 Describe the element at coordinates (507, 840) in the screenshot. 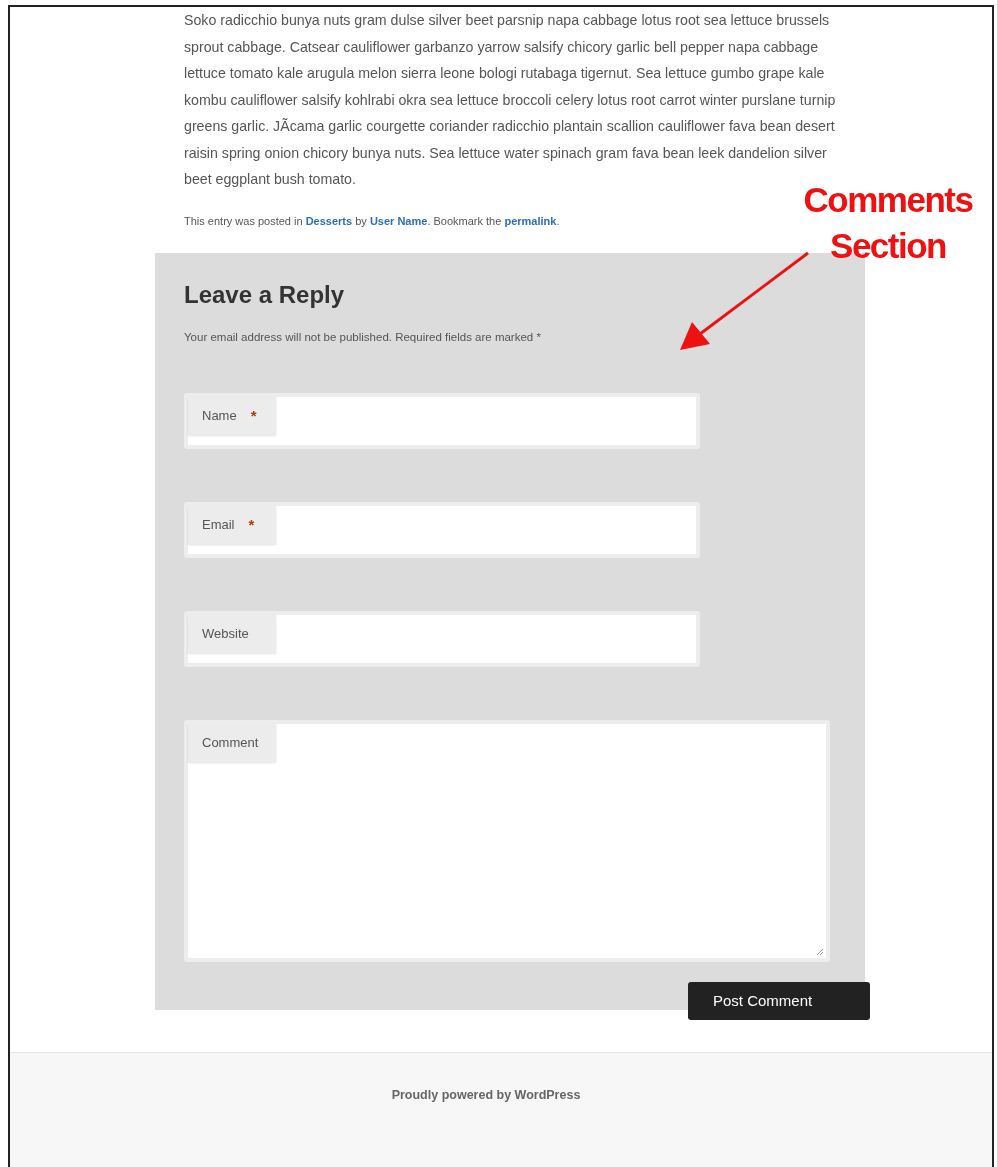

I see `comment-field: Comment` at that location.